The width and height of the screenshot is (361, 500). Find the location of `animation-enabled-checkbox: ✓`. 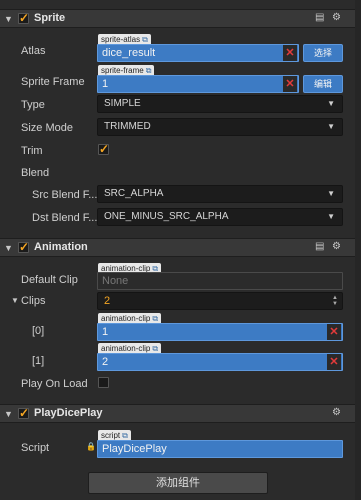

animation-enabled-checkbox: ✓ is located at coordinates (24, 247).